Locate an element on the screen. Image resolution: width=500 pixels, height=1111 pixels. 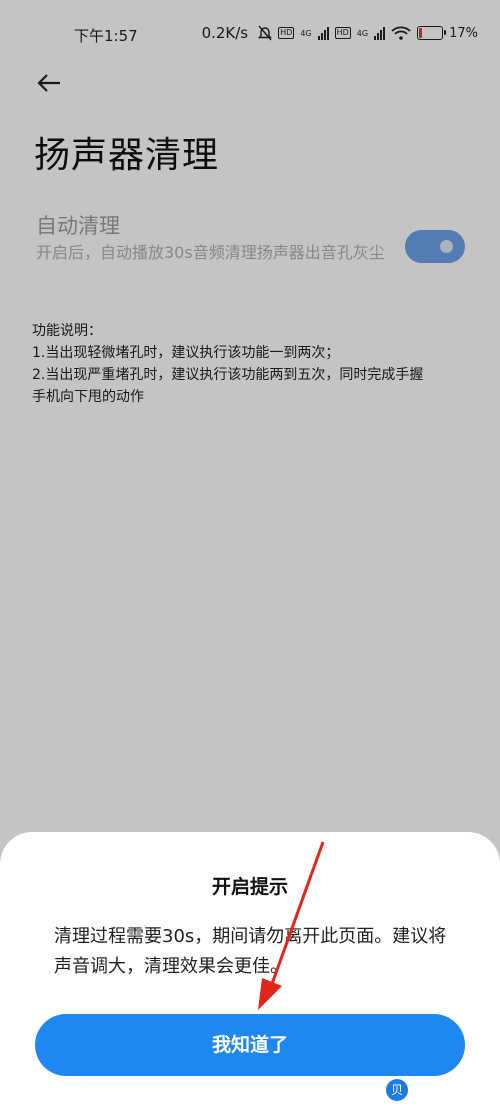
watermark-text: 贝斯特安卓网 www.zjbstyy.com is located at coordinates (454, 1090).